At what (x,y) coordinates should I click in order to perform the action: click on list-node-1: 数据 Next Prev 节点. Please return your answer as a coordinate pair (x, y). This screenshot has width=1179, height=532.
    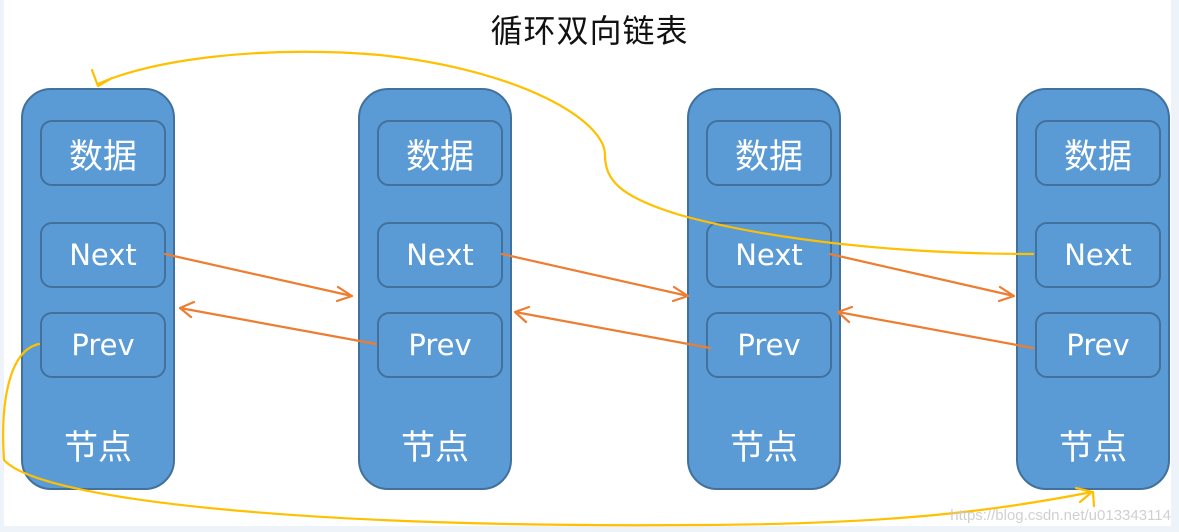
    Looking at the image, I should click on (98, 289).